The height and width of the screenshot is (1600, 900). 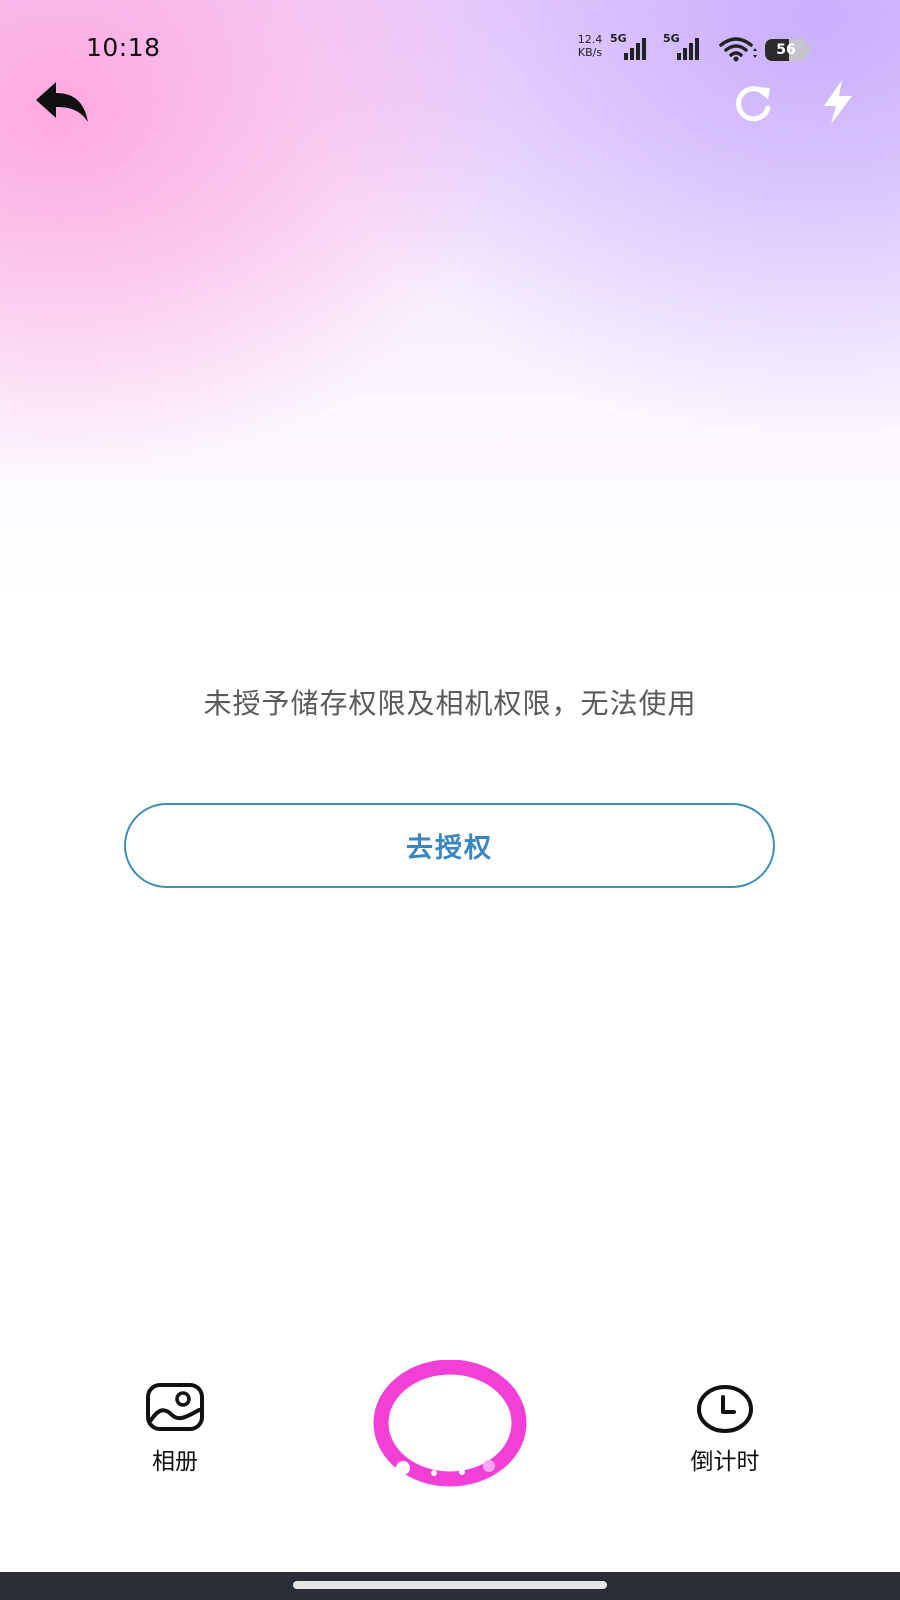 I want to click on wifi-icon, so click(x=738, y=49).